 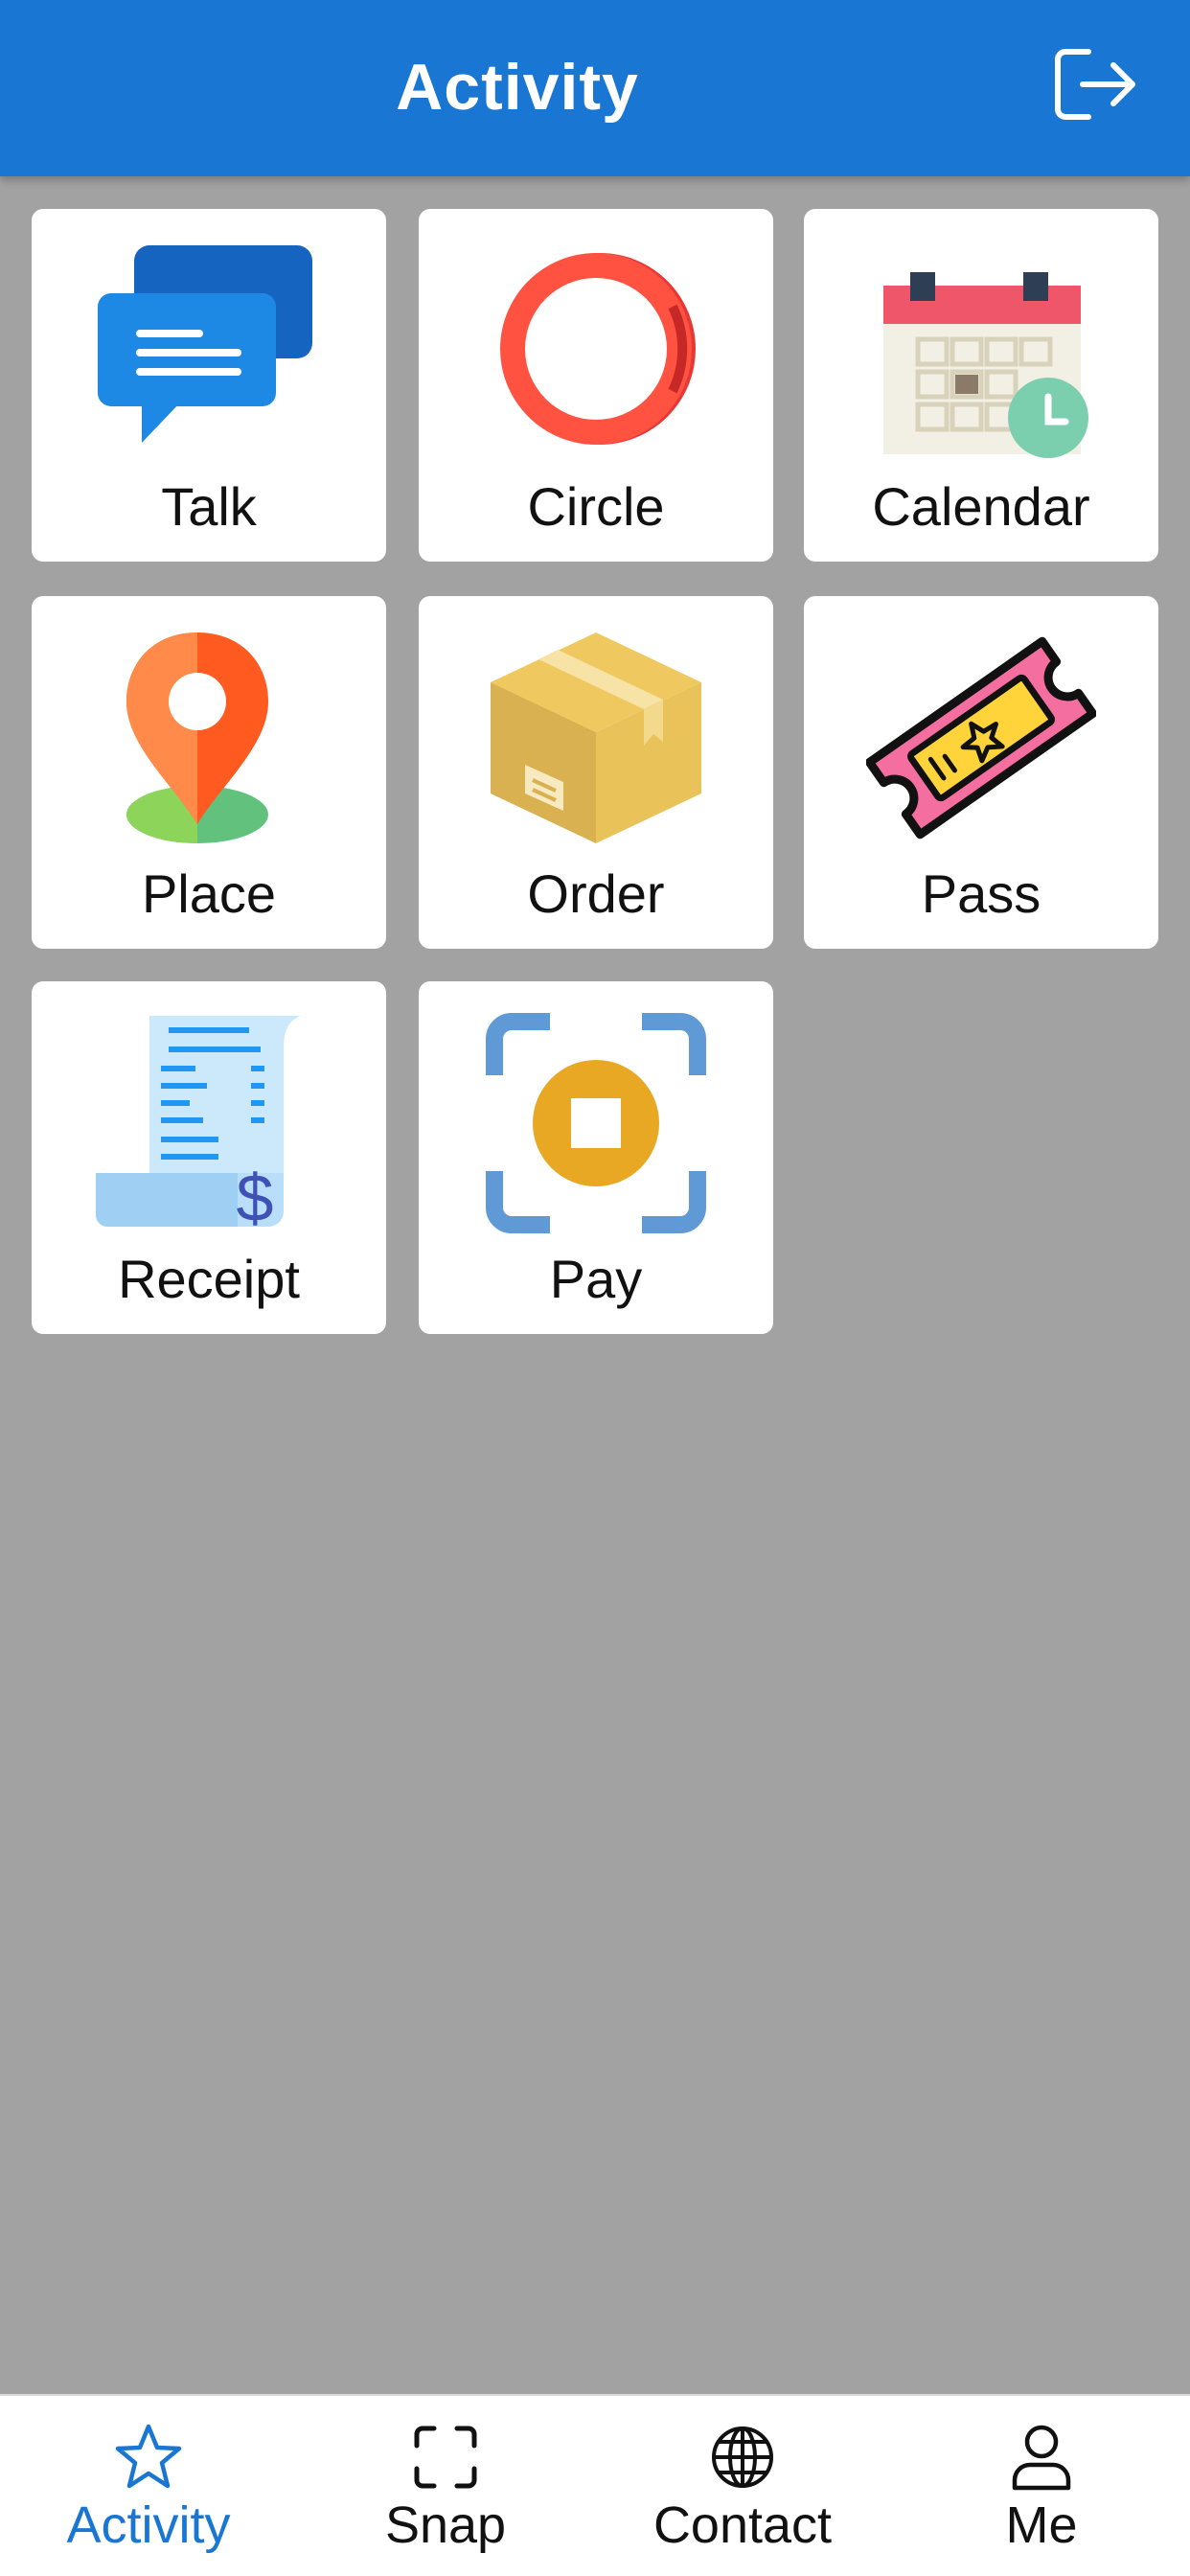 I want to click on map-pin-icon, so click(x=209, y=738).